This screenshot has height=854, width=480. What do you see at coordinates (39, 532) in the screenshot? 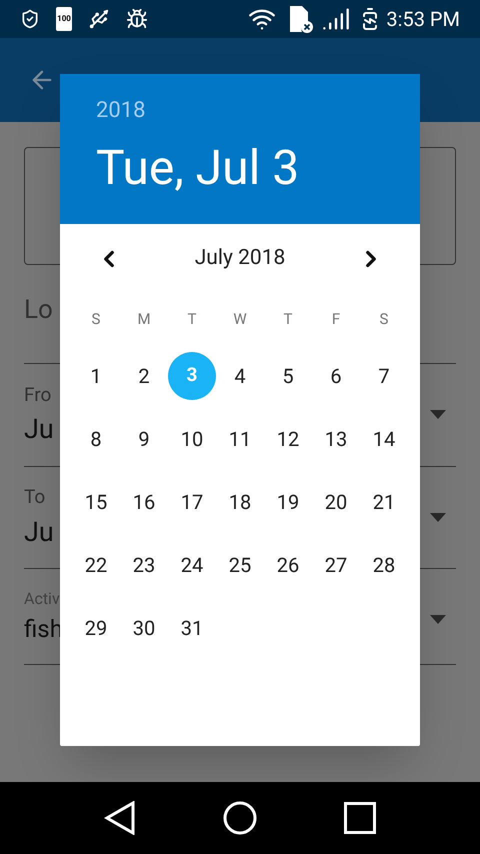
I see `to-value: Ju` at bounding box center [39, 532].